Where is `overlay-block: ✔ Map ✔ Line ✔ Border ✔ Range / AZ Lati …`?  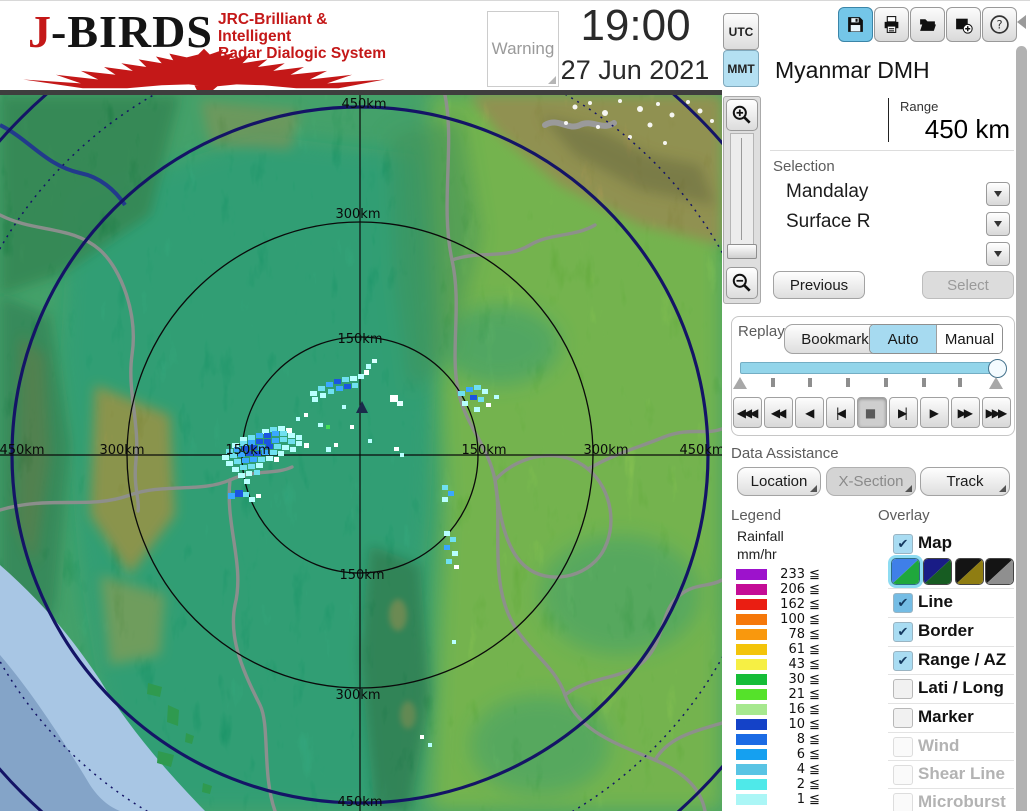
overlay-block: ✔ Map ✔ Line ✔ Border ✔ Range / AZ Lati … is located at coordinates (952, 669).